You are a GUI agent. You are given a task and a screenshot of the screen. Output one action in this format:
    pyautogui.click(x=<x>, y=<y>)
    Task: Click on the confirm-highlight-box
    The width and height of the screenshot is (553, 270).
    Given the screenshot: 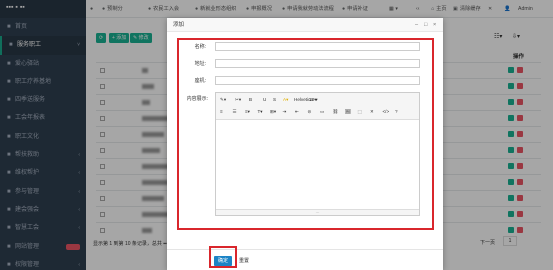 What is the action you would take?
    pyautogui.click(x=223, y=257)
    